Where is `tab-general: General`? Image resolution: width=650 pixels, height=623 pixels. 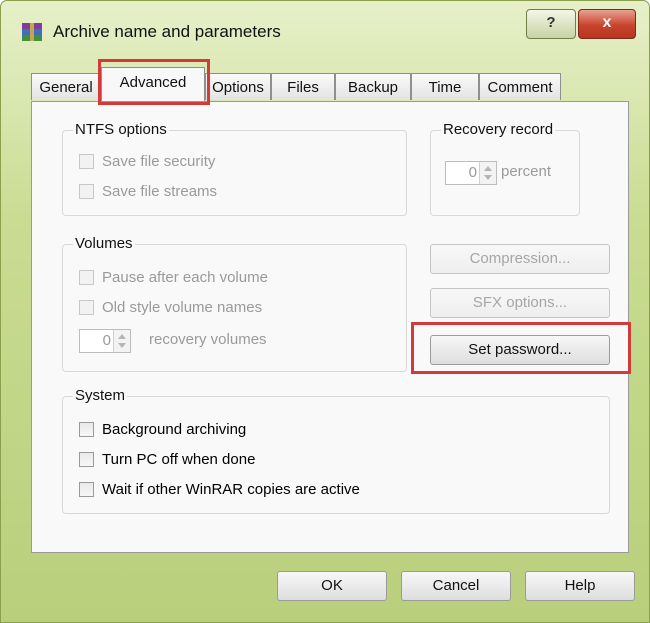
tab-general: General is located at coordinates (66, 86).